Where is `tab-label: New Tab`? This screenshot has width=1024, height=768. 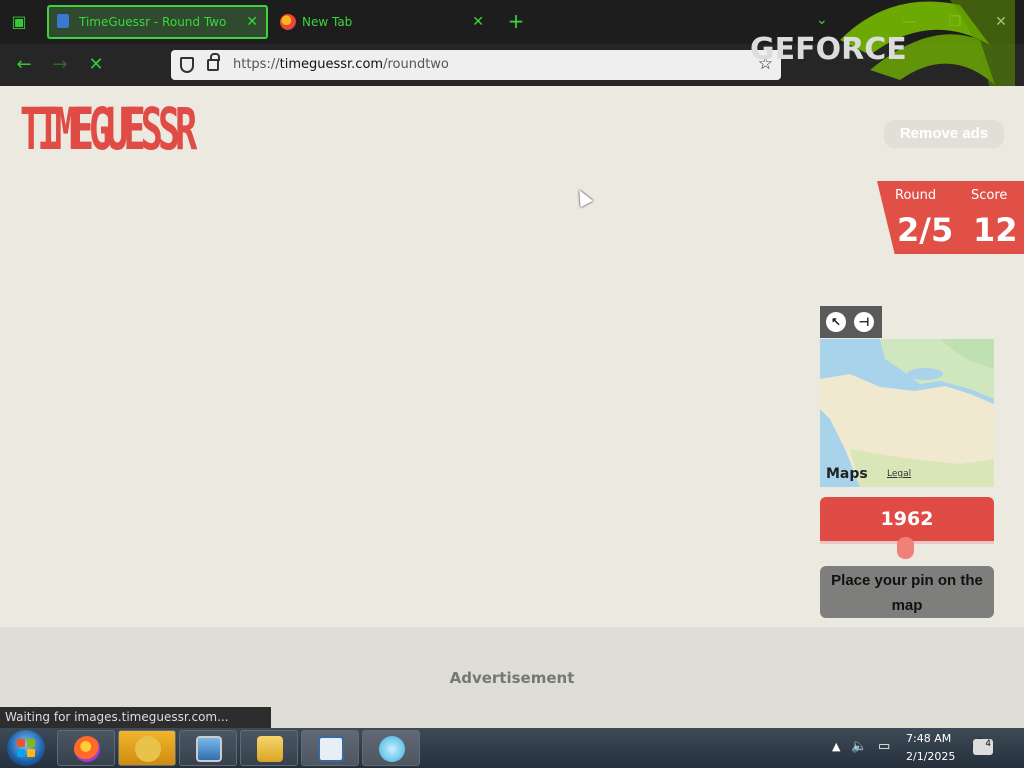
tab-label: New Tab is located at coordinates (327, 22).